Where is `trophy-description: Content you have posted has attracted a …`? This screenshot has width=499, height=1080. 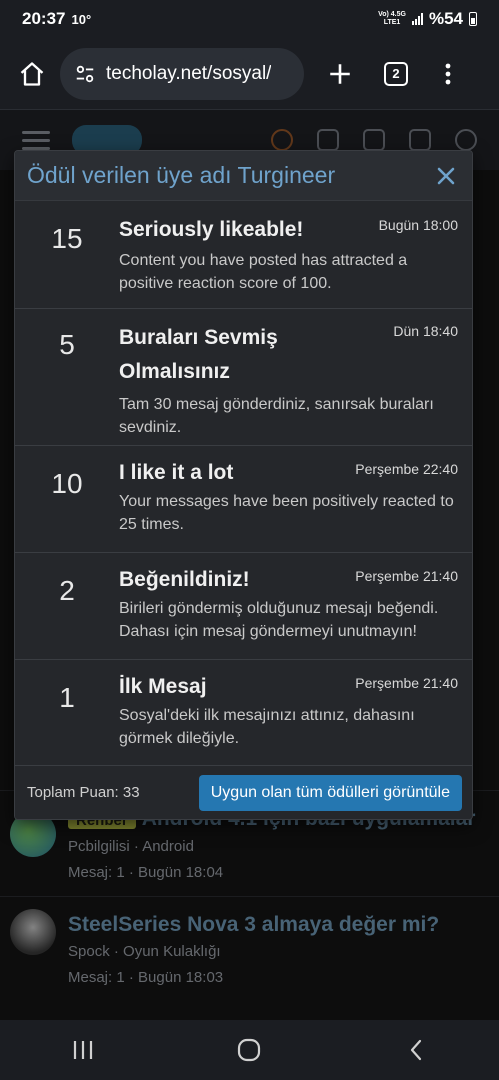
trophy-description: Content you have posted has attracted a … is located at coordinates (263, 272).